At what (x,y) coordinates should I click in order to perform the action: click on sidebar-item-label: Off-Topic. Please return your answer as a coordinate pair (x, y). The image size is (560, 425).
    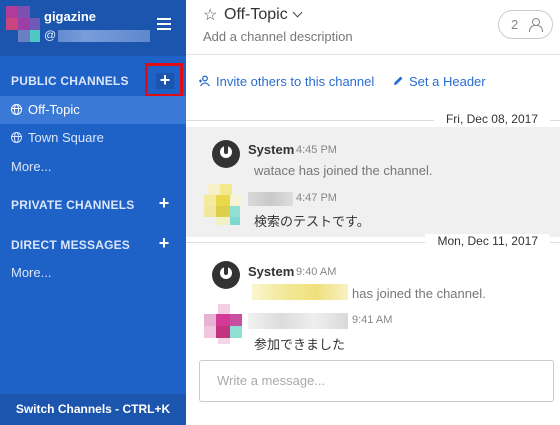
    Looking at the image, I should click on (54, 109).